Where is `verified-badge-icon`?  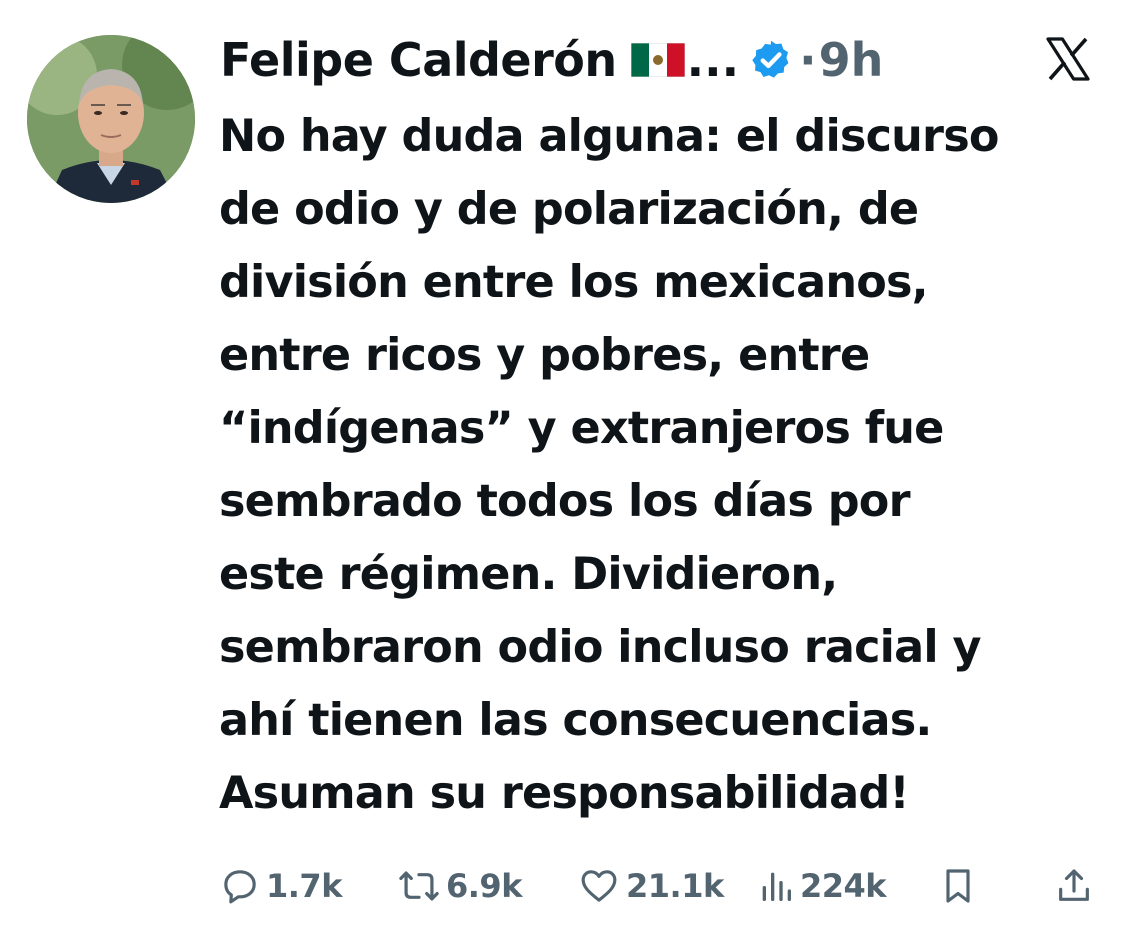 verified-badge-icon is located at coordinates (771, 60).